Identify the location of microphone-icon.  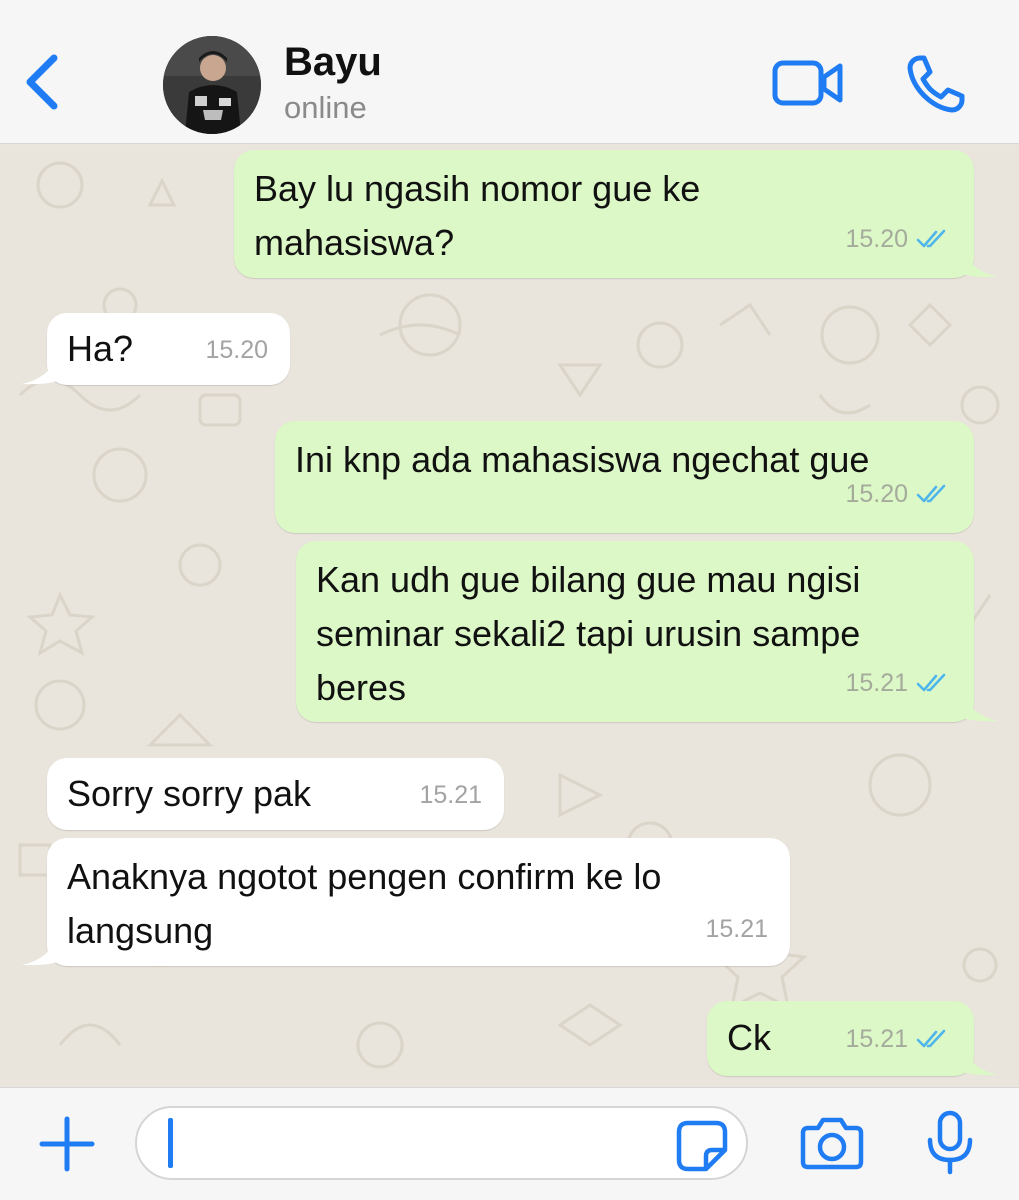
(950, 1142).